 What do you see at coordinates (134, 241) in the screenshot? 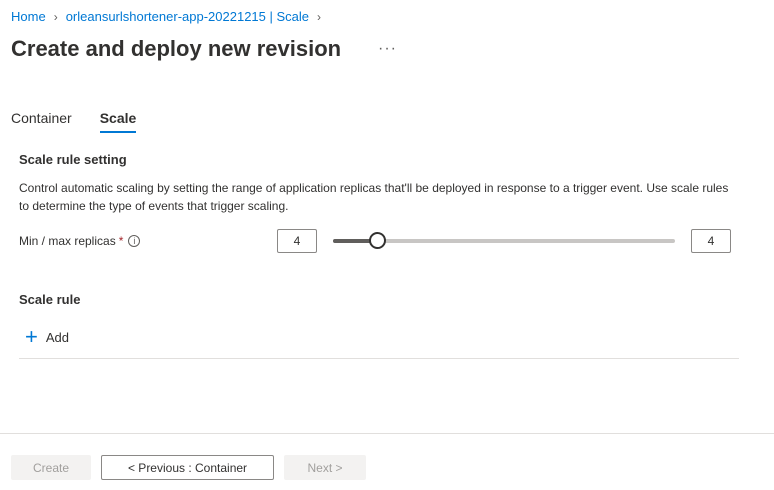
I see `info-icon: i` at bounding box center [134, 241].